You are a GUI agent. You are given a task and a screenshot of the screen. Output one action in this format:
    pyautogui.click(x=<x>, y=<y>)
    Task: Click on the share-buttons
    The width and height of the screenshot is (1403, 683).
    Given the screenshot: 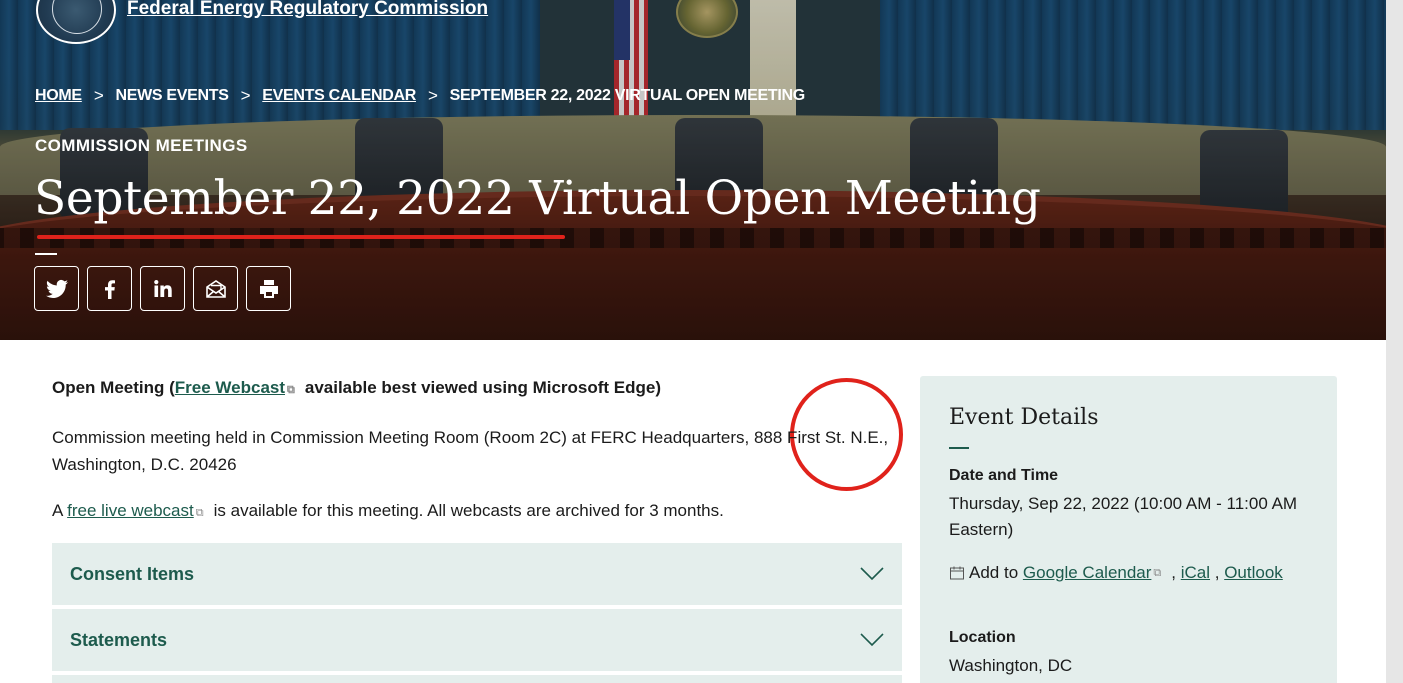 What is the action you would take?
    pyautogui.click(x=162, y=288)
    